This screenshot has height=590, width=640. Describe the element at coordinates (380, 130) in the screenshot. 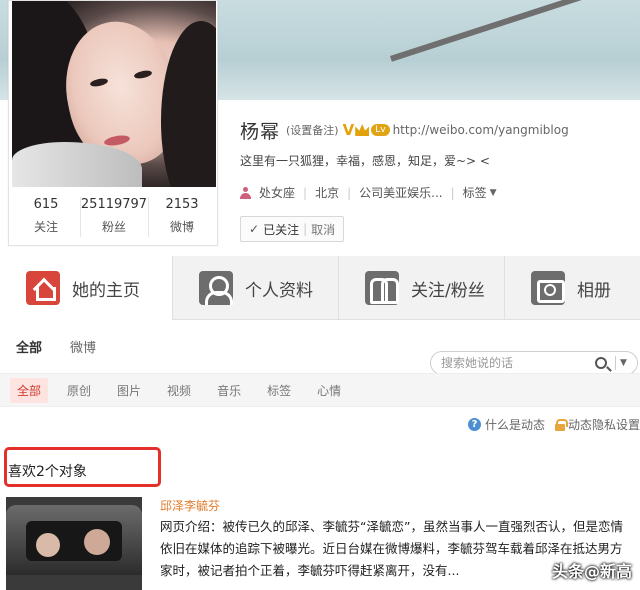

I see `level-badge: Lv` at that location.